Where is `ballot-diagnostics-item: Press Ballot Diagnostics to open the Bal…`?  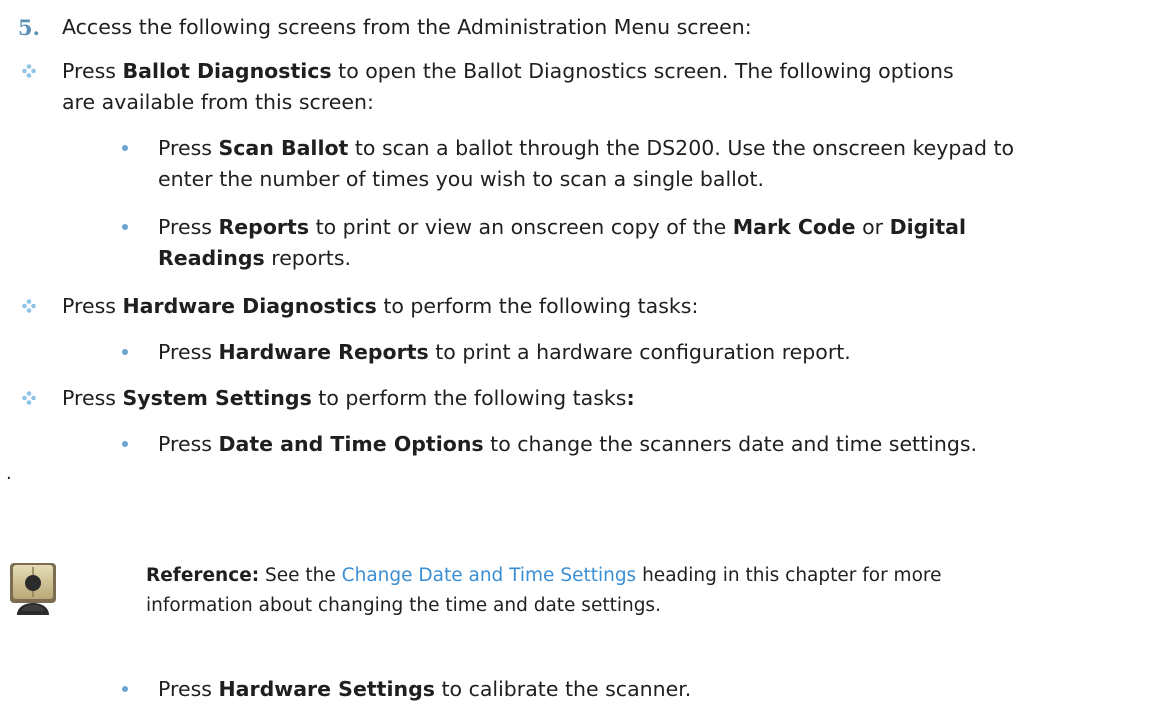 ballot-diagnostics-item: Press Ballot Diagnostics to open the Bal… is located at coordinates (508, 71).